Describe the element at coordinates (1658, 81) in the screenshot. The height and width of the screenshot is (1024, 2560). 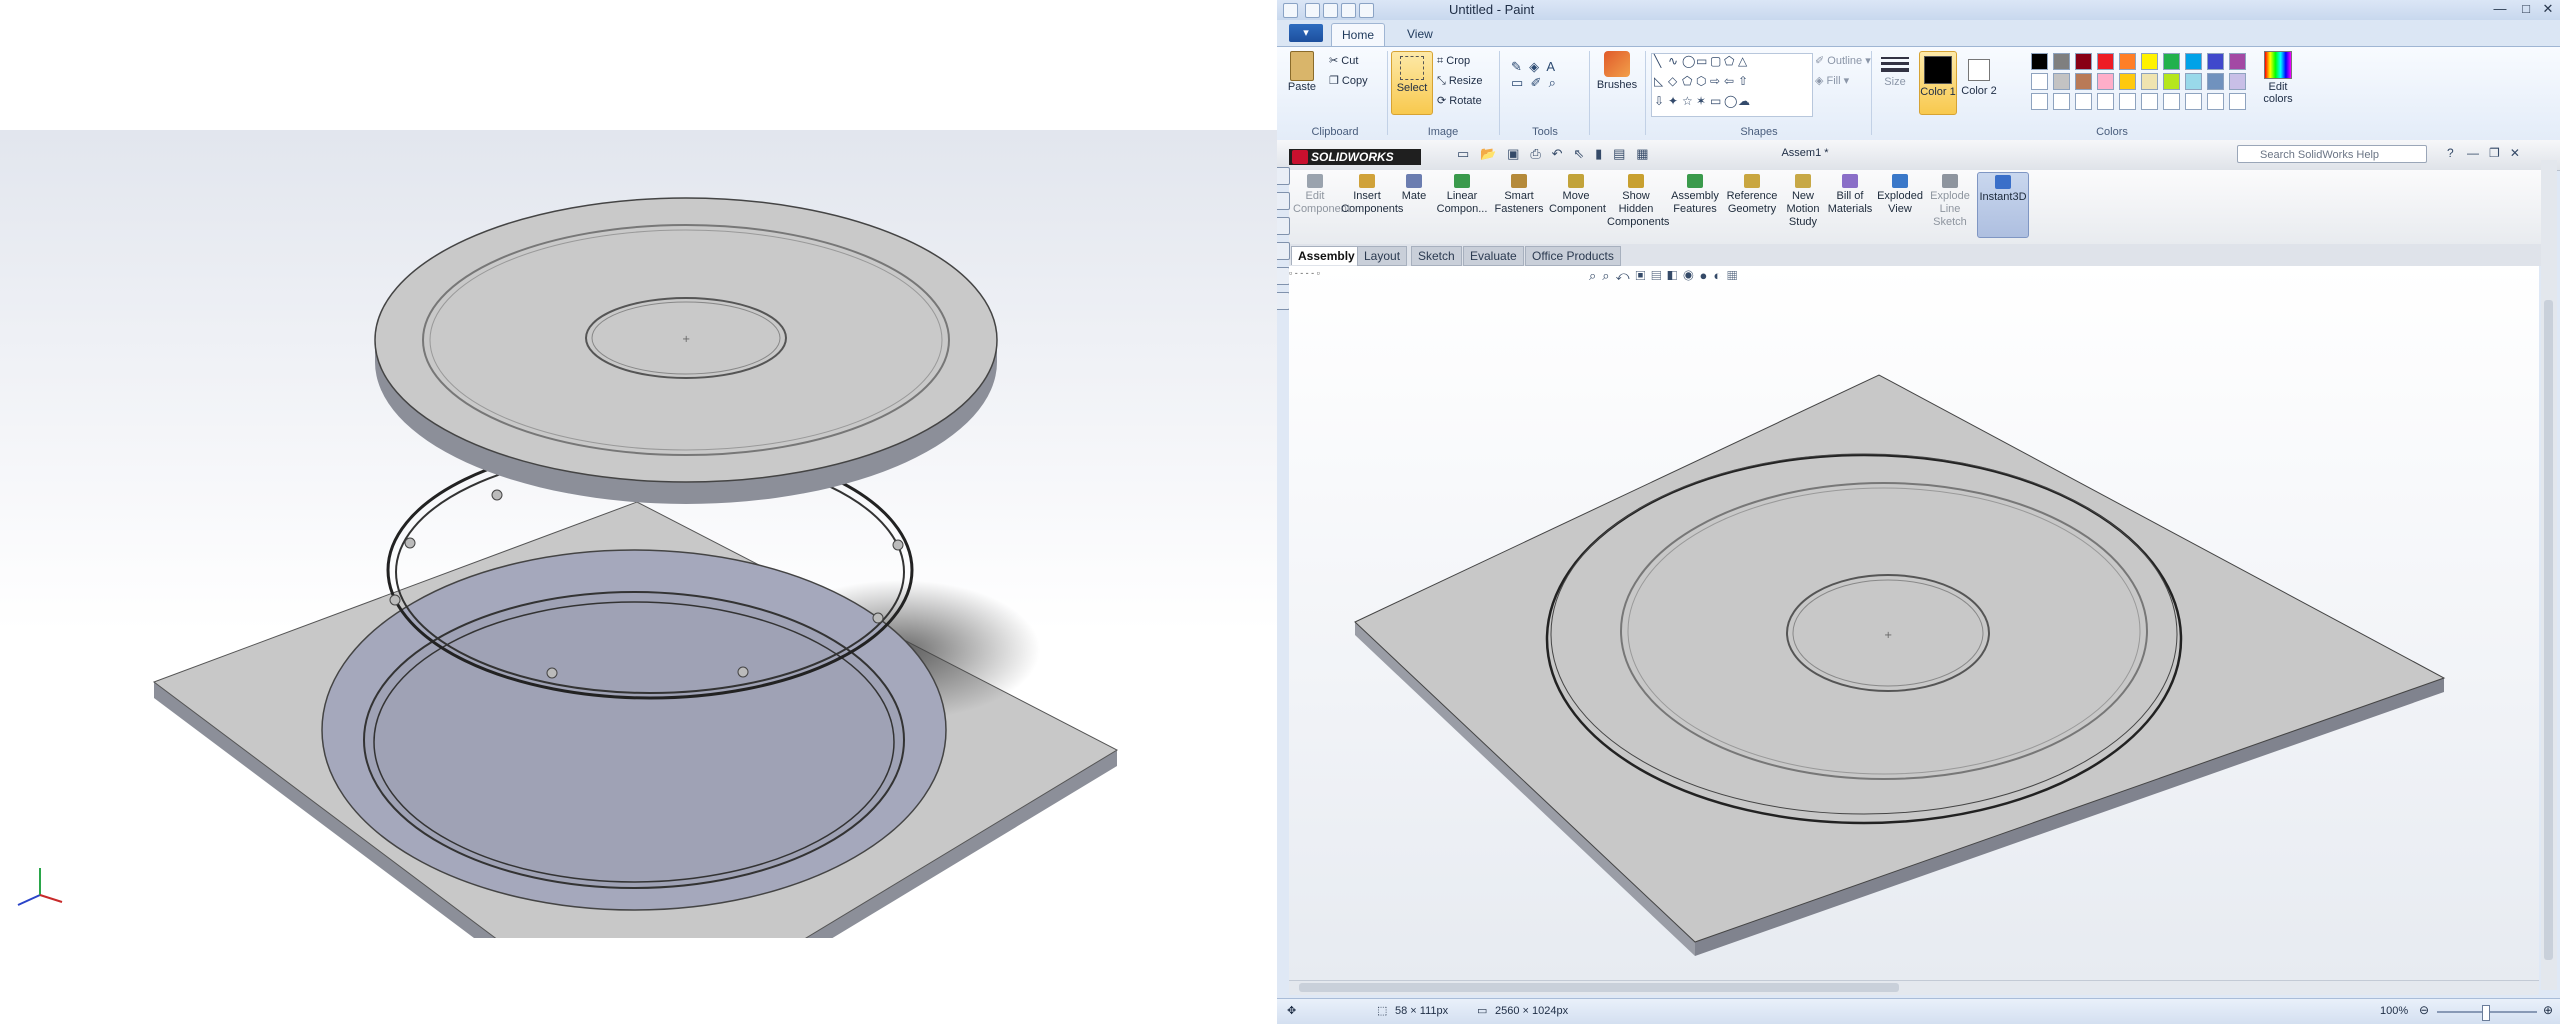
I see `right-triangle-shape-icon: ◺` at that location.